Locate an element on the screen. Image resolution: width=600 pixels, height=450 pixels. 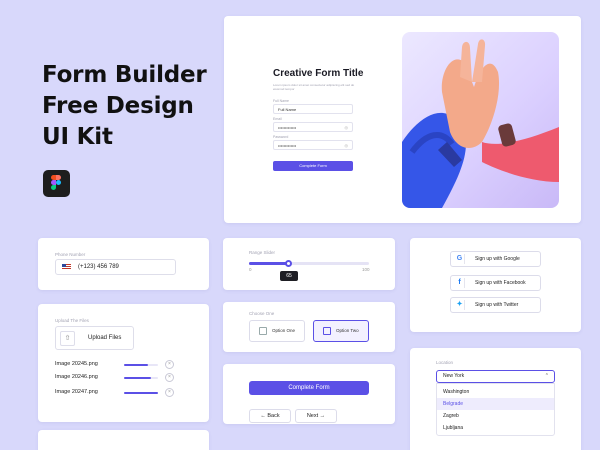
back-button: ← Back is located at coordinates (270, 416).